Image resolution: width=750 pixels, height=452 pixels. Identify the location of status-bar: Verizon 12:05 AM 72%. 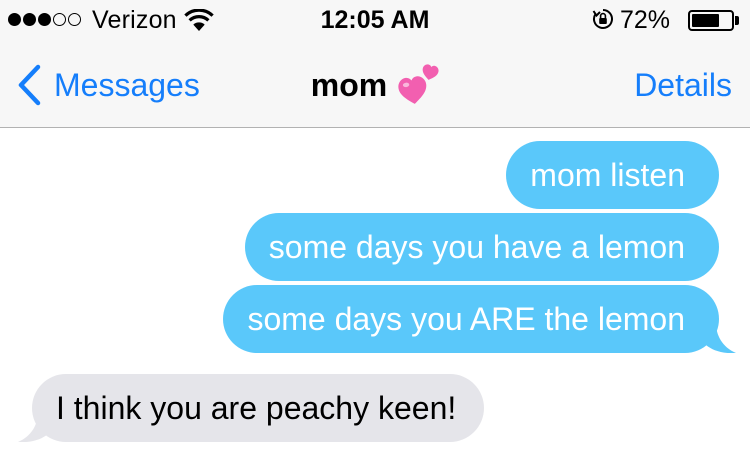
(375, 20).